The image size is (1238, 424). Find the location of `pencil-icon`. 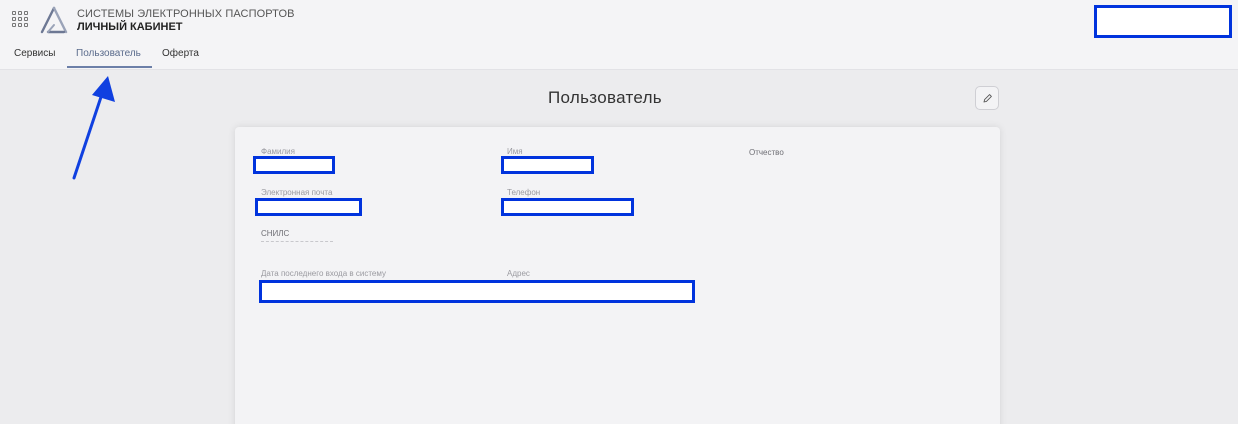

pencil-icon is located at coordinates (987, 97).